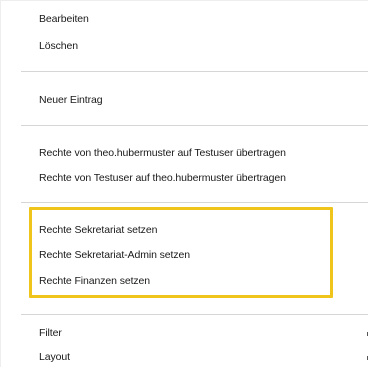 Image resolution: width=368 pixels, height=367 pixels. Describe the element at coordinates (50, 333) in the screenshot. I see `menu-item-filter: Filter` at that location.